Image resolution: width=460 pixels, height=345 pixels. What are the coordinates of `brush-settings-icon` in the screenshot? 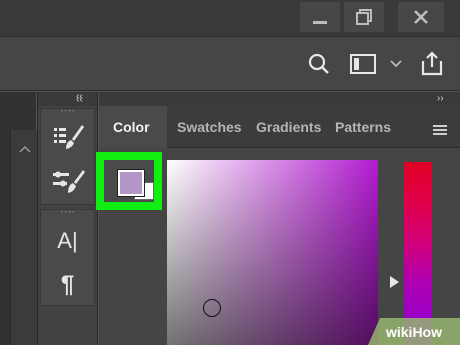 It's located at (68, 181).